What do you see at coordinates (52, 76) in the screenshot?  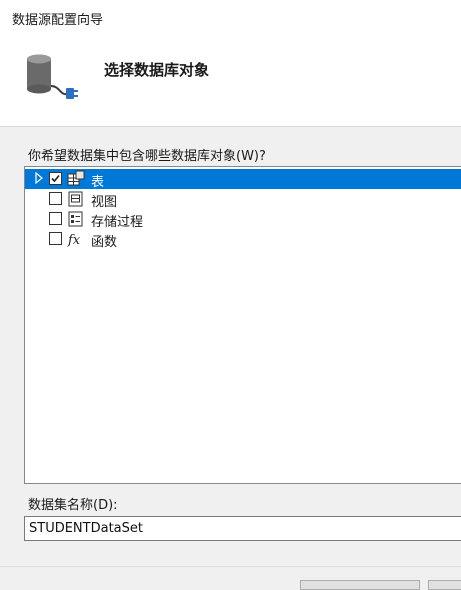 I see `database-plug-icon` at bounding box center [52, 76].